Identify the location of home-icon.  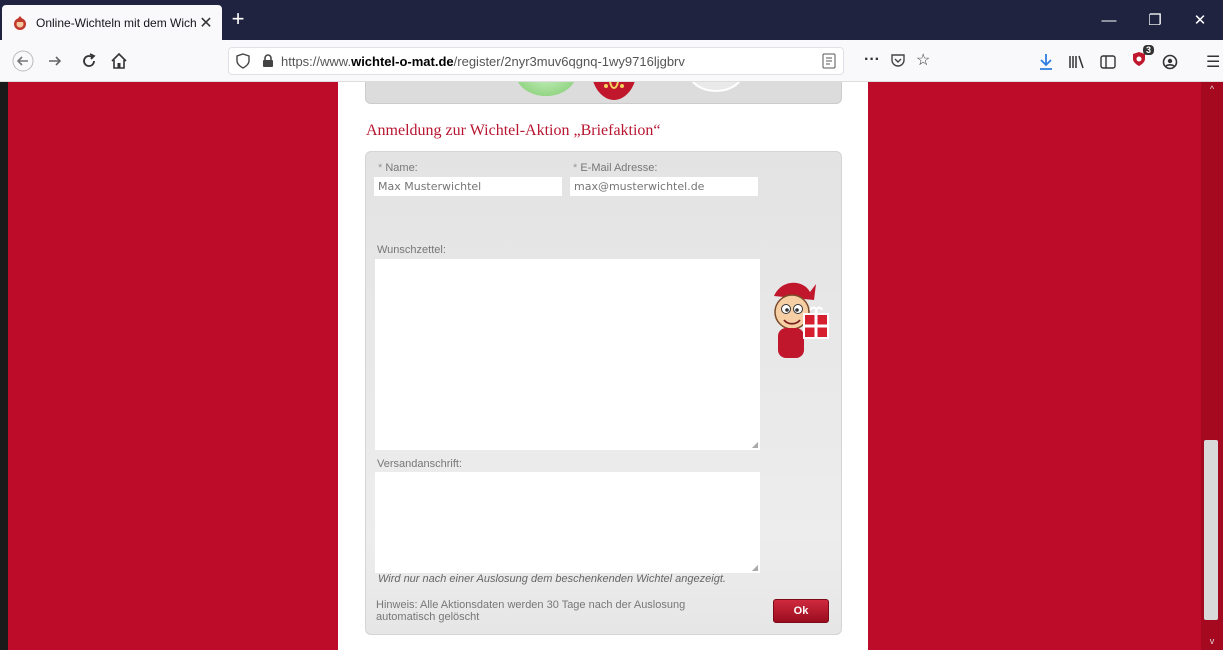
(119, 61).